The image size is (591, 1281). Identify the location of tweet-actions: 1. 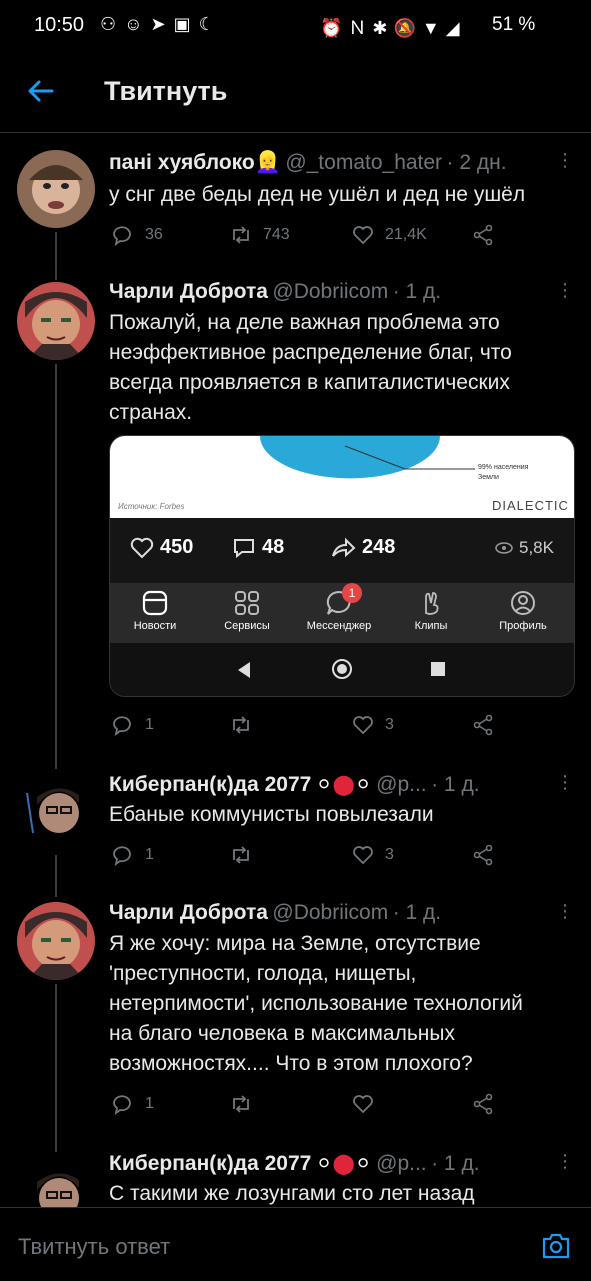
(341, 1107).